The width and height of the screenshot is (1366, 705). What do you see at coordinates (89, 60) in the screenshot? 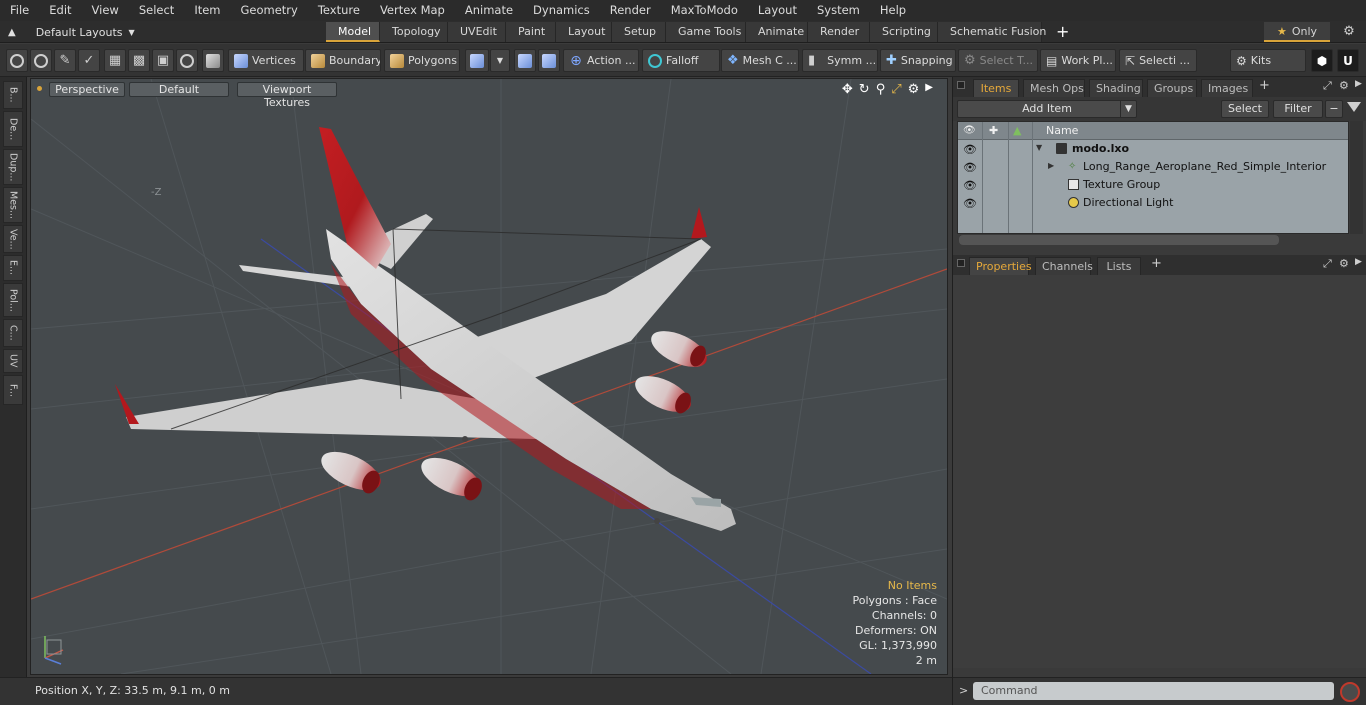
I see `brush-button: ✓` at bounding box center [89, 60].